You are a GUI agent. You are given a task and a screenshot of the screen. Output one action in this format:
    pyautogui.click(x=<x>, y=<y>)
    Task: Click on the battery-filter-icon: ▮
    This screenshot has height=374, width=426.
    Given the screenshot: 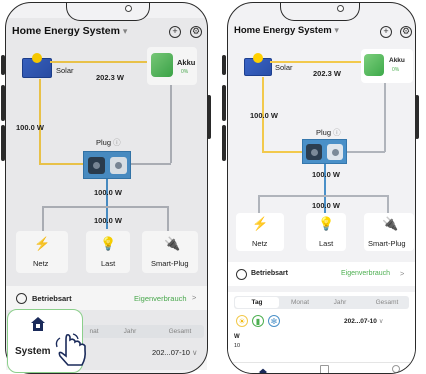 What is the action you would take?
    pyautogui.click(x=258, y=321)
    